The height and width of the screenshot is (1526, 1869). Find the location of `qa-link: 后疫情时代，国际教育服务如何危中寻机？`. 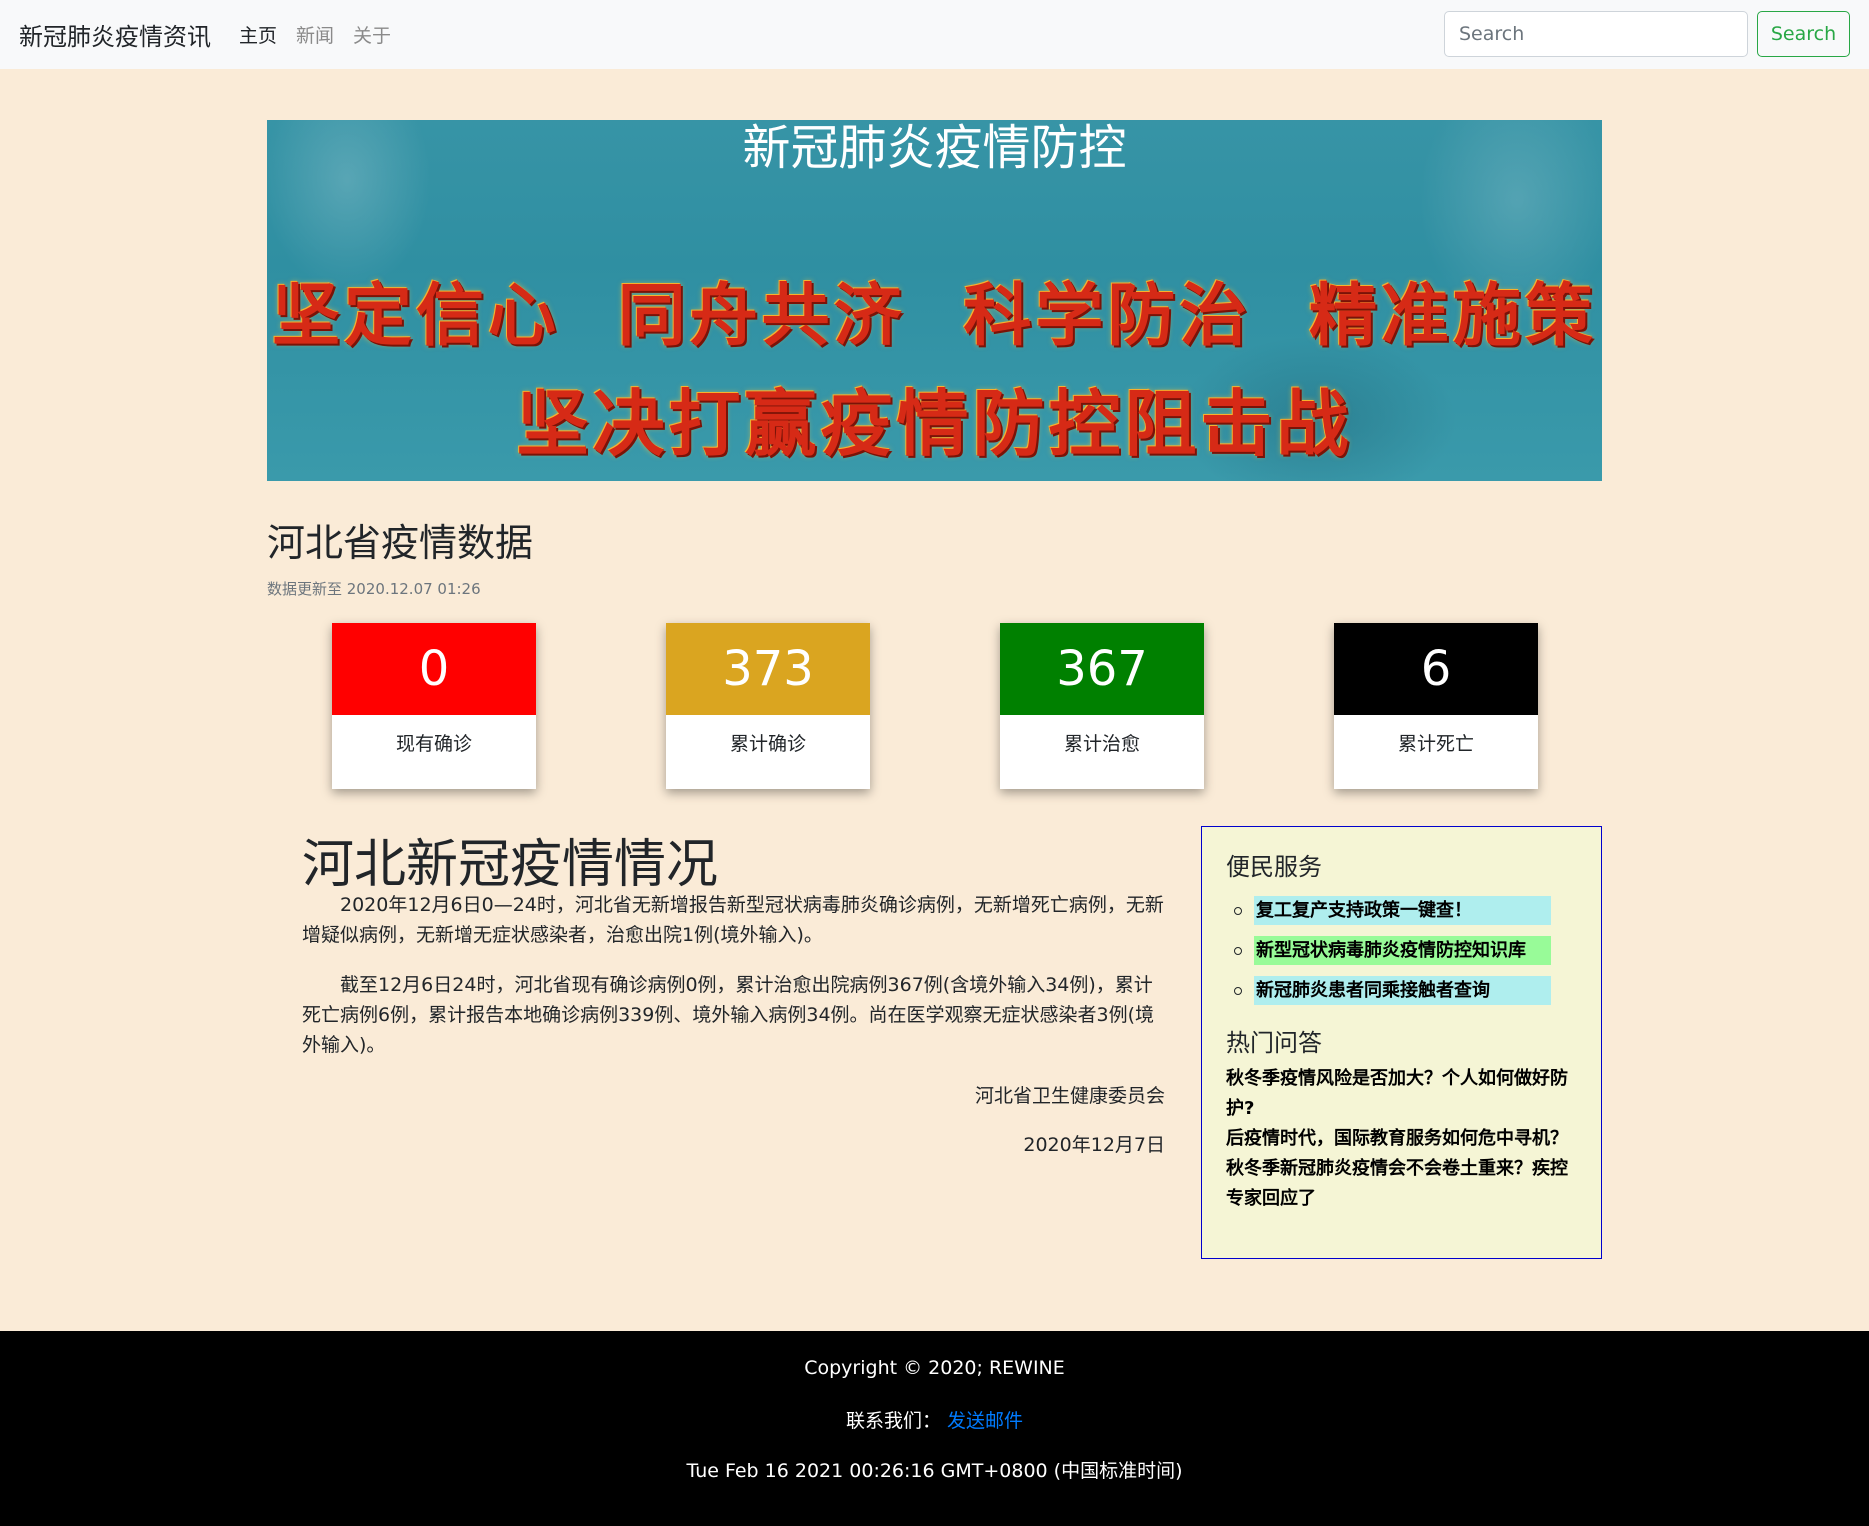

qa-link: 后疫情时代，国际教育服务如何危中寻机？ is located at coordinates (1401, 1139).